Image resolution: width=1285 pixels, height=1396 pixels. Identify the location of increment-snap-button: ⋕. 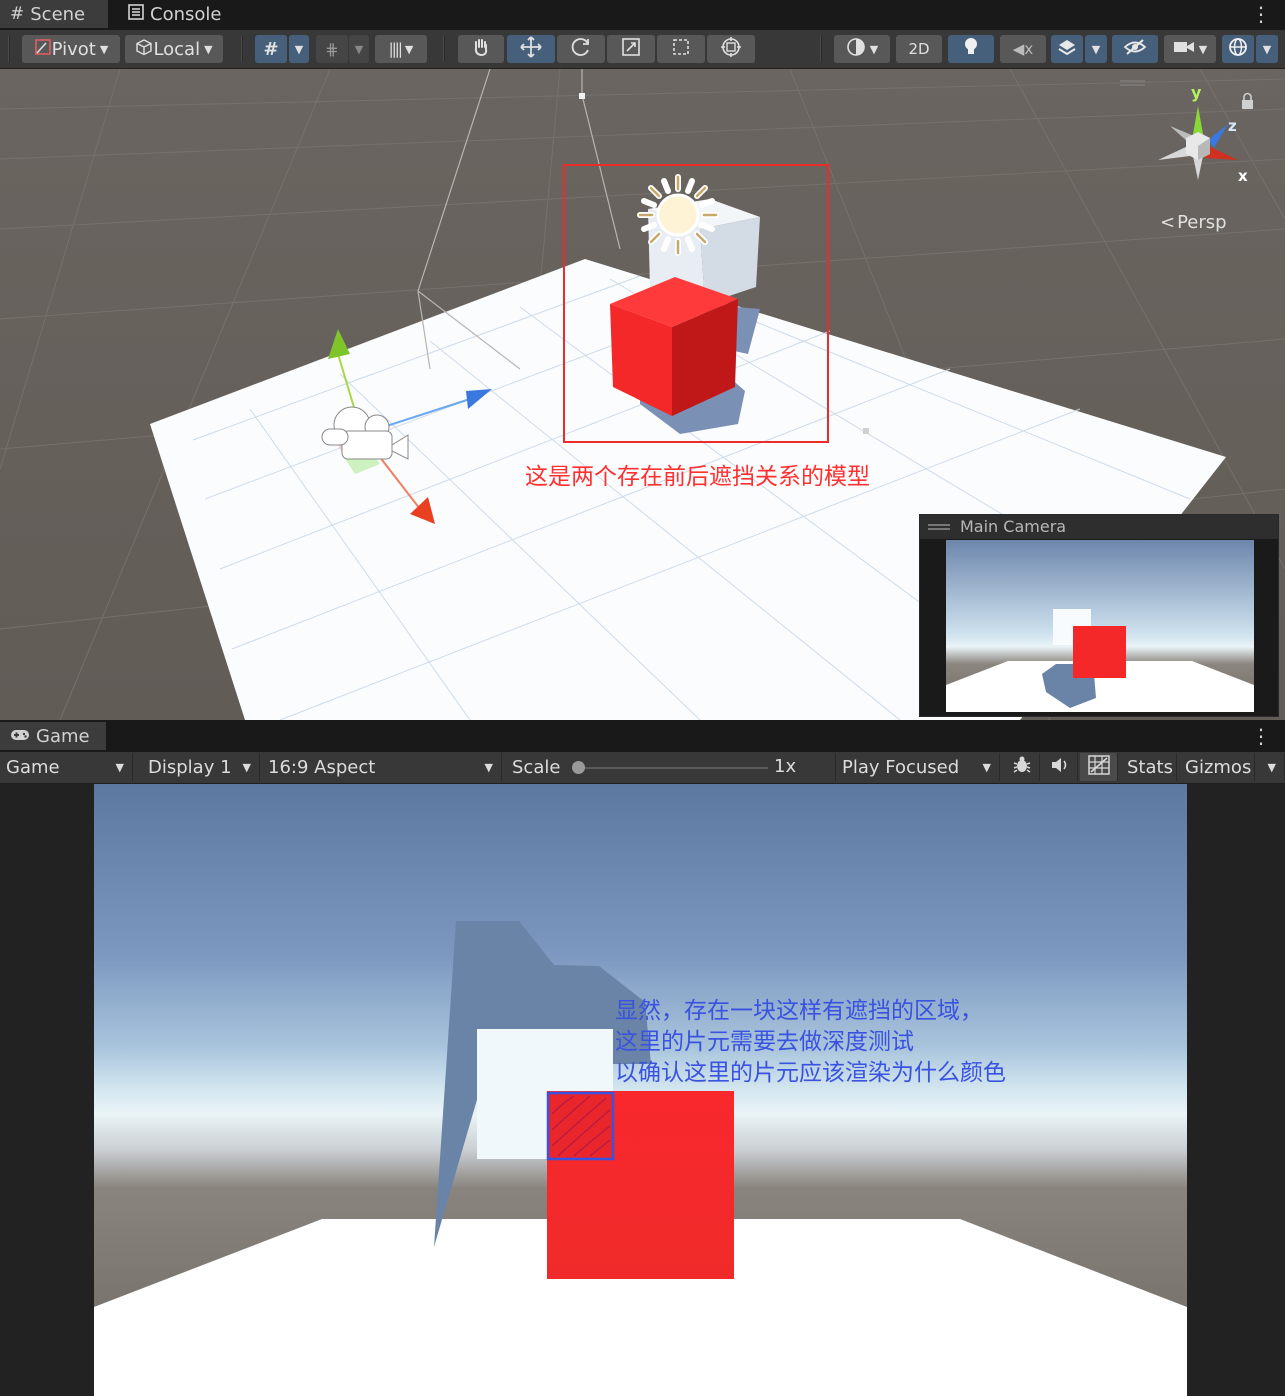
(332, 49).